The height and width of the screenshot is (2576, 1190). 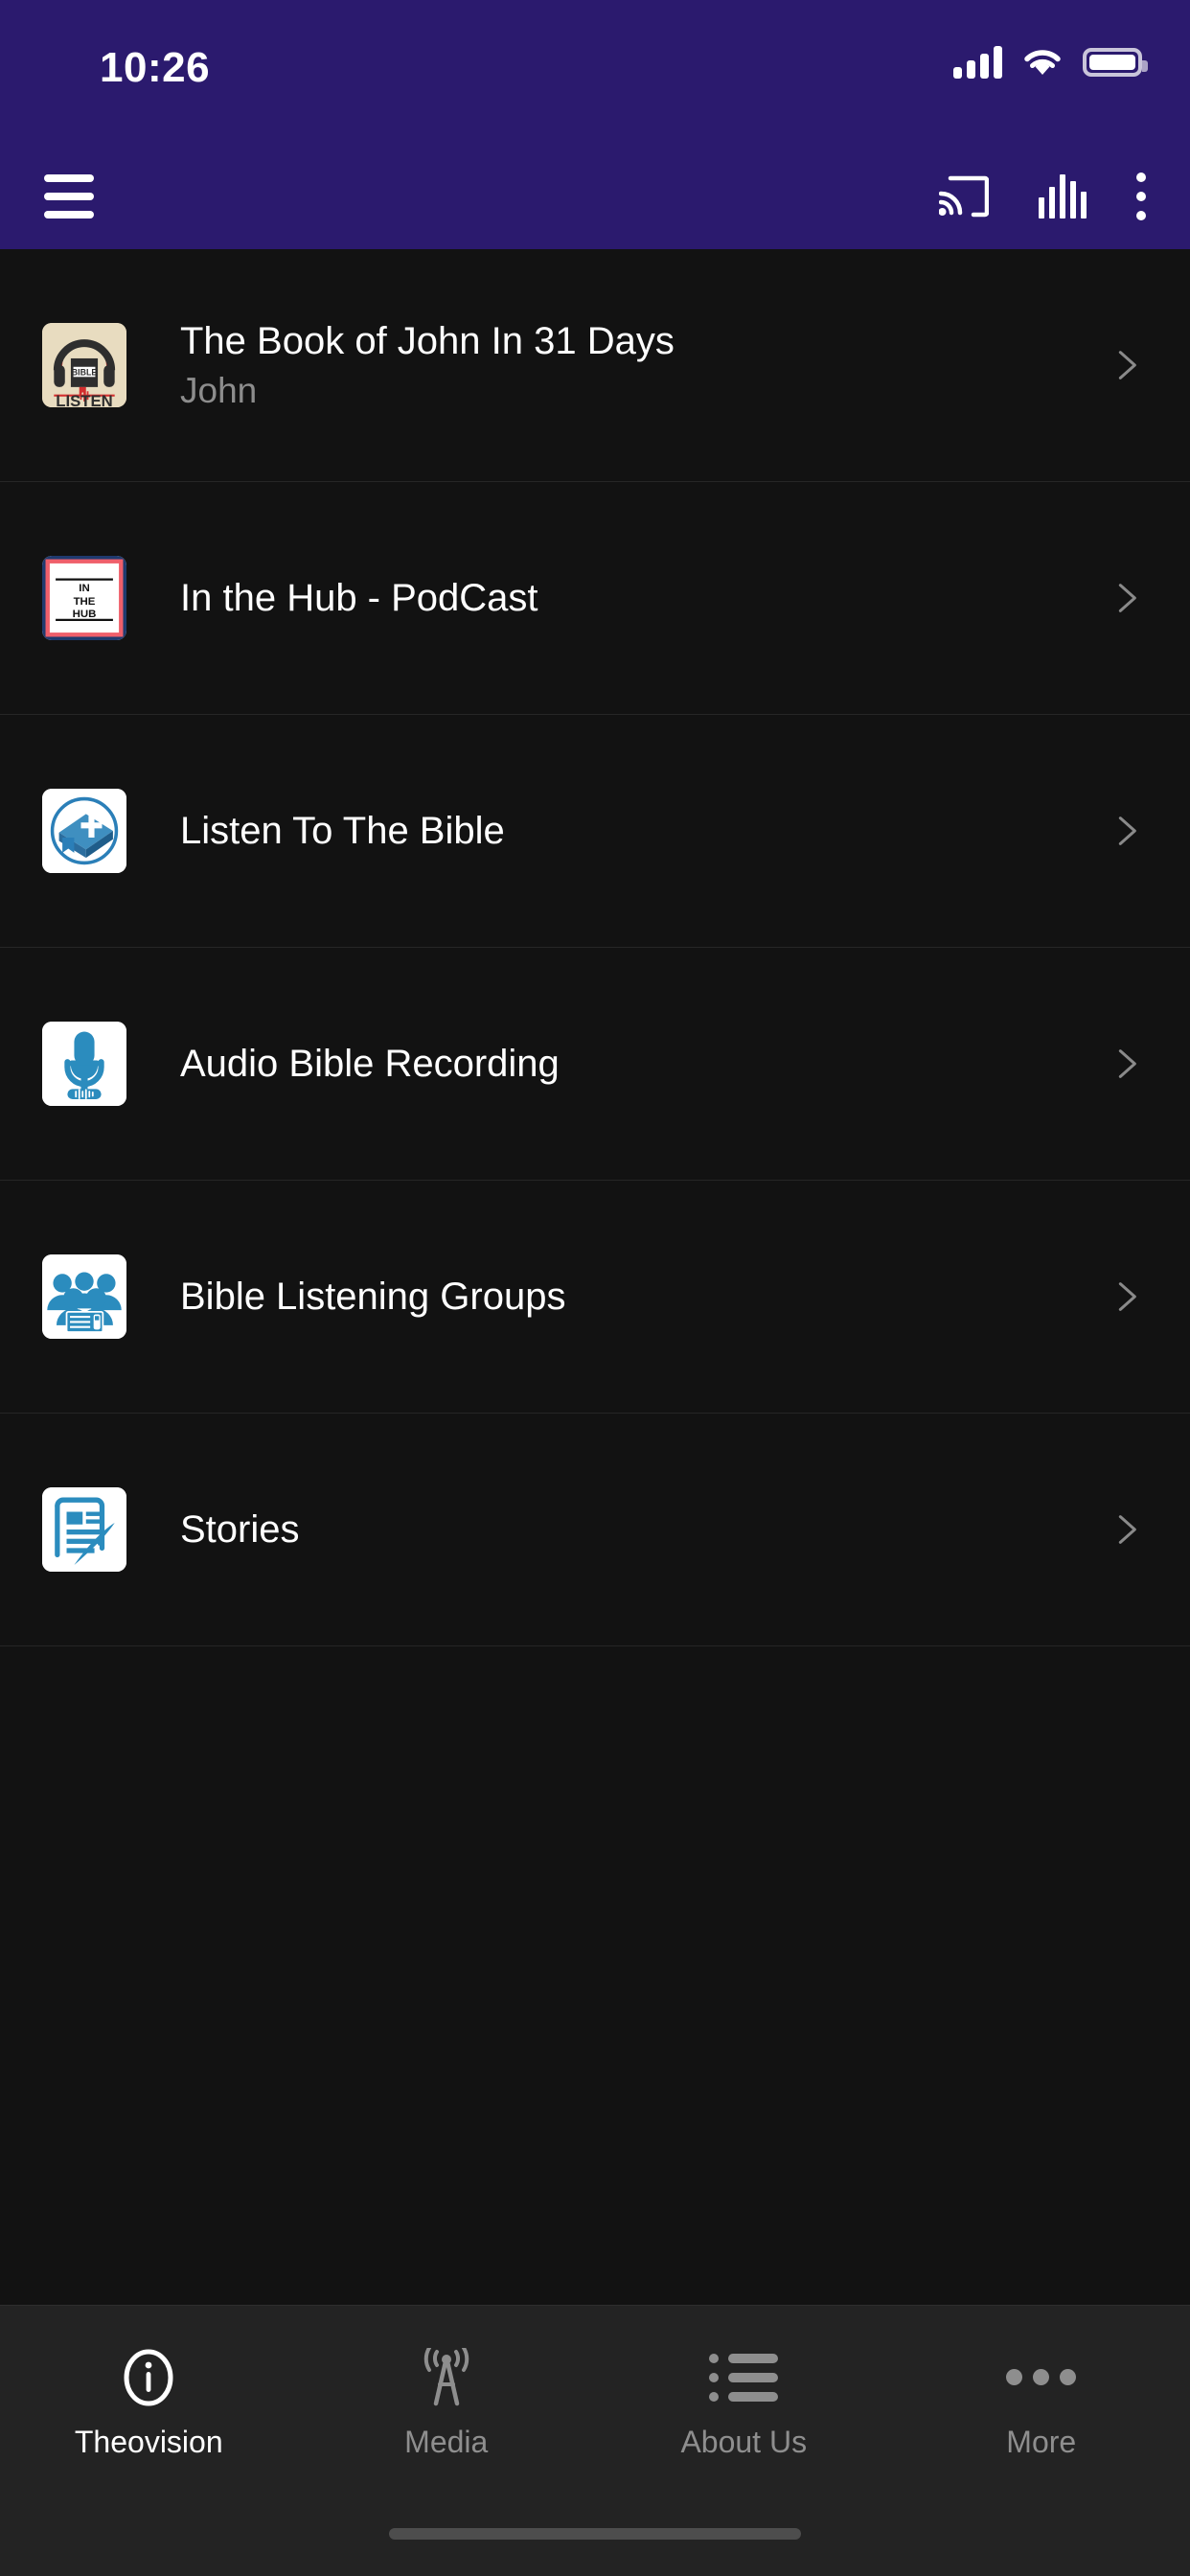 What do you see at coordinates (1063, 196) in the screenshot?
I see `audio-equalizer-icon` at bounding box center [1063, 196].